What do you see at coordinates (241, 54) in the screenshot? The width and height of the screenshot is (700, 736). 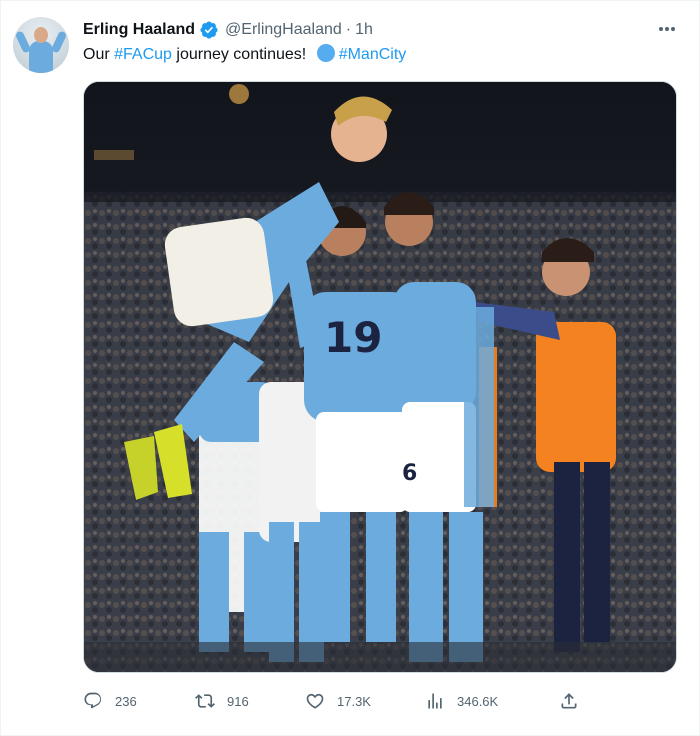 I see `tweet-text-part: journey continues!` at bounding box center [241, 54].